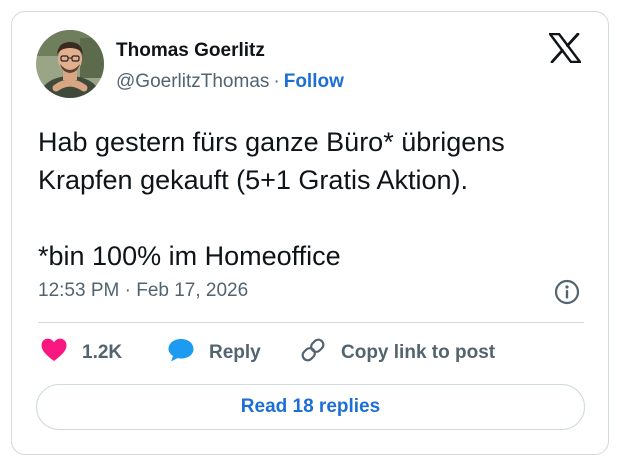  What do you see at coordinates (189, 256) in the screenshot?
I see `tweet-text-line: *bin 100% im Homeoffice` at bounding box center [189, 256].